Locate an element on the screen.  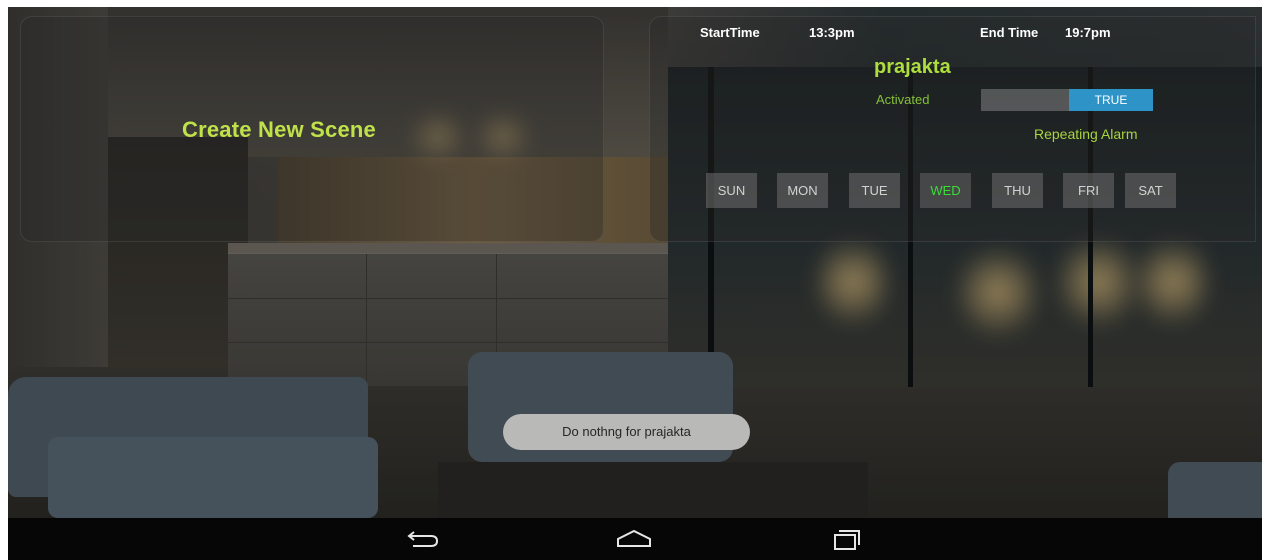
scene-name: prajakta is located at coordinates (912, 67).